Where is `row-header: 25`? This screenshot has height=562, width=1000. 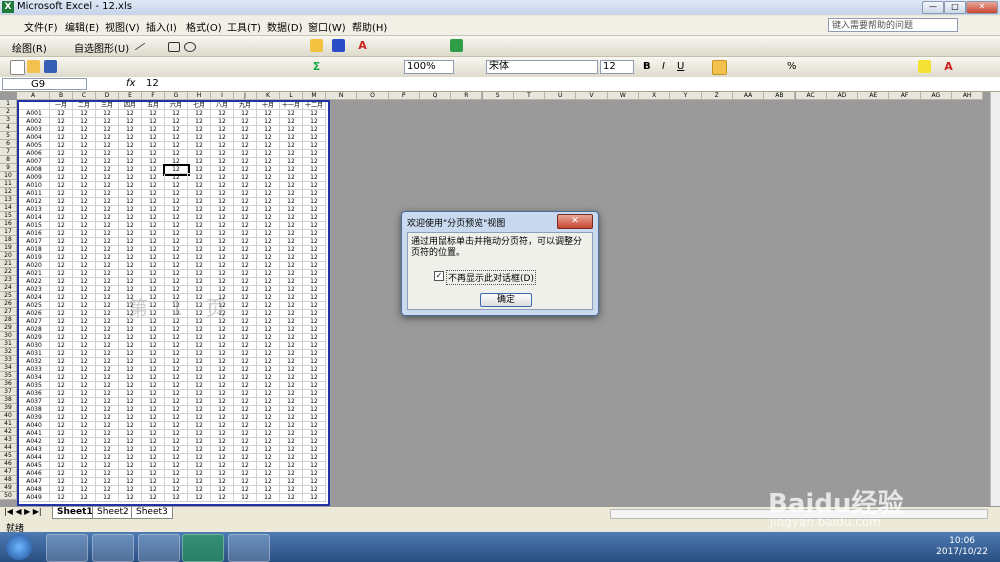 row-header: 25 is located at coordinates (8, 296).